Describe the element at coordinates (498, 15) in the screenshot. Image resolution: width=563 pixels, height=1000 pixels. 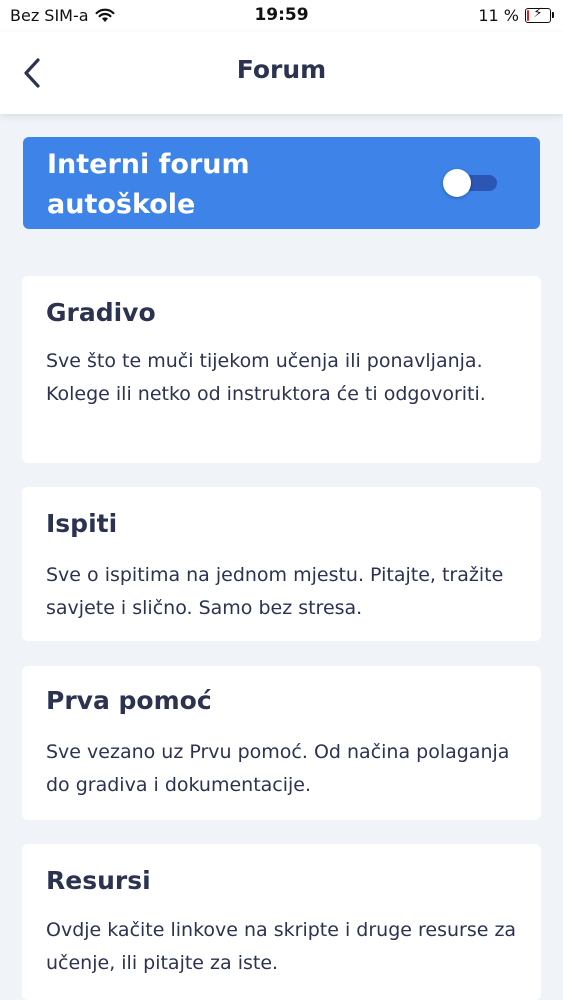
I see `battery-percent: 11 %` at that location.